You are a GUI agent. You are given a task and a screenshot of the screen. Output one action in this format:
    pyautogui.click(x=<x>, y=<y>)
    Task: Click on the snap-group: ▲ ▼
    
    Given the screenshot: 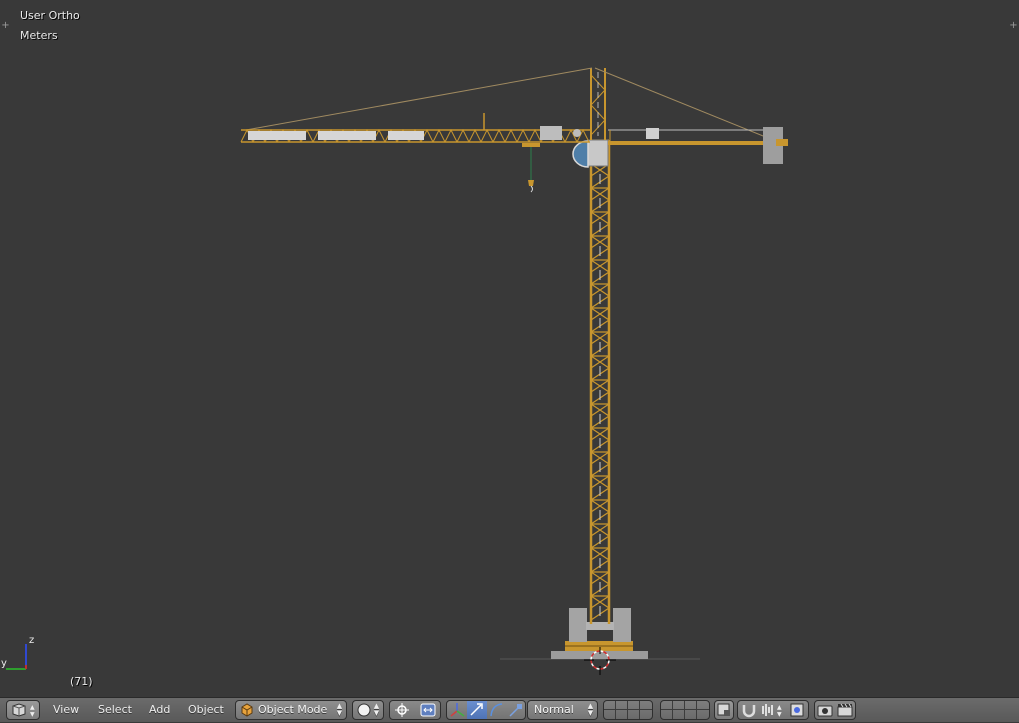 What is the action you would take?
    pyautogui.click(x=773, y=710)
    